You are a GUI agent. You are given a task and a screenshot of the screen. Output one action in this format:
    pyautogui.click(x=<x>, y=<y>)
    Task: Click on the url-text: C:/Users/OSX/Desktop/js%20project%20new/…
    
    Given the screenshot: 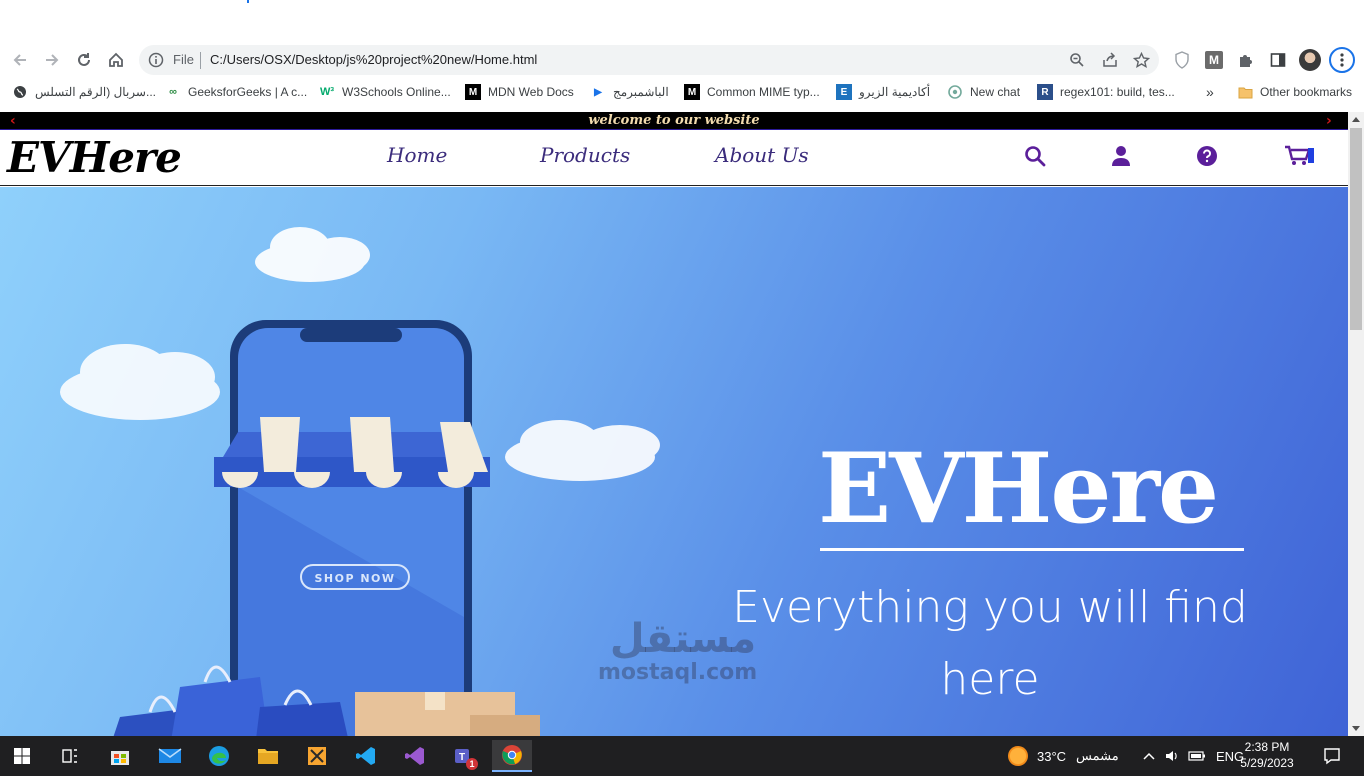 What is the action you would take?
    pyautogui.click(x=373, y=59)
    